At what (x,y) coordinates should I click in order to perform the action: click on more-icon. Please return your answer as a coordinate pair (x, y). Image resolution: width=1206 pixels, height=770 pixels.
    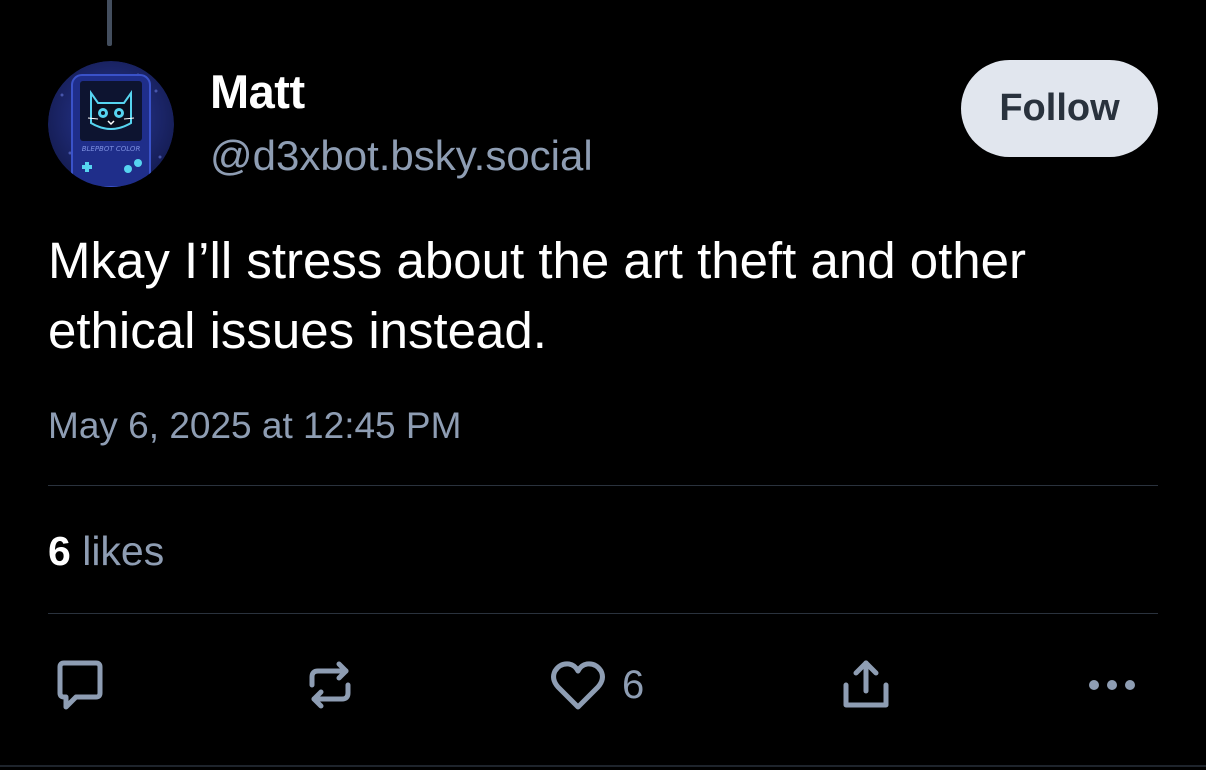
    Looking at the image, I should click on (1112, 685).